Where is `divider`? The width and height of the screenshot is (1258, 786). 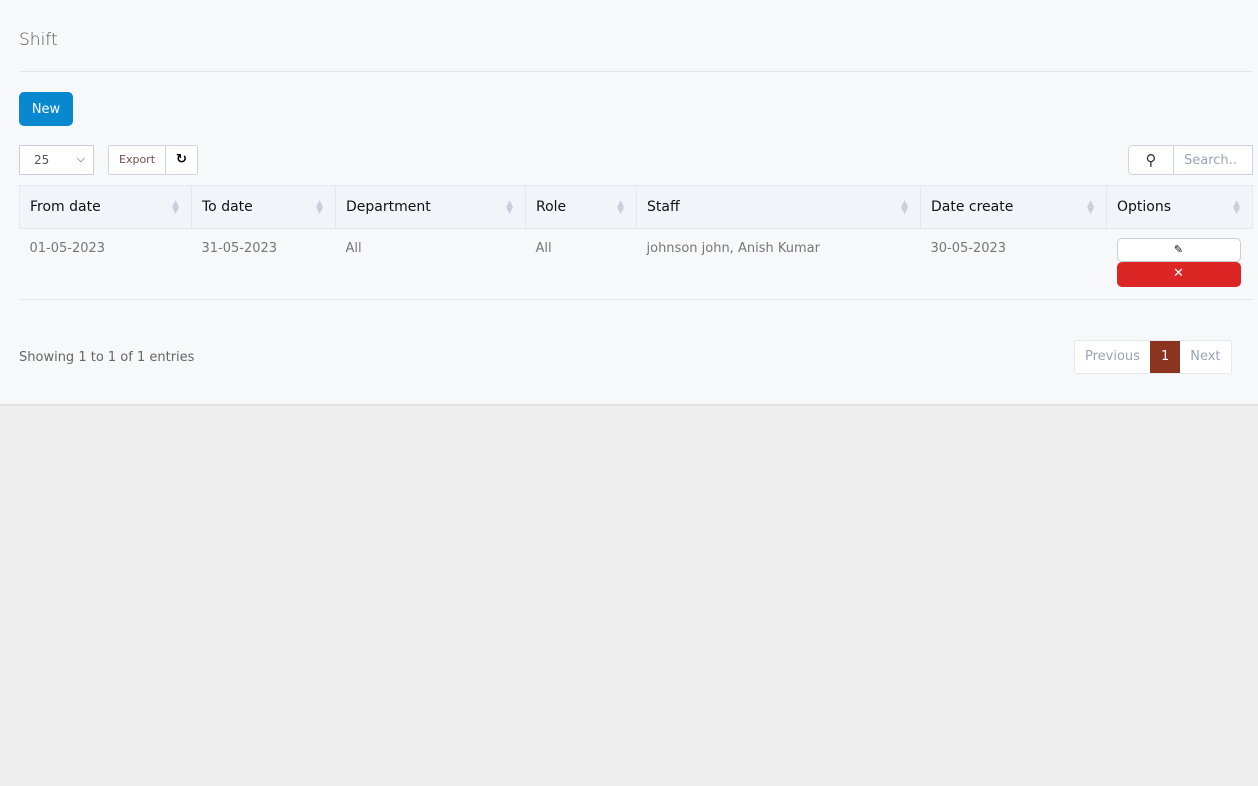 divider is located at coordinates (635, 71).